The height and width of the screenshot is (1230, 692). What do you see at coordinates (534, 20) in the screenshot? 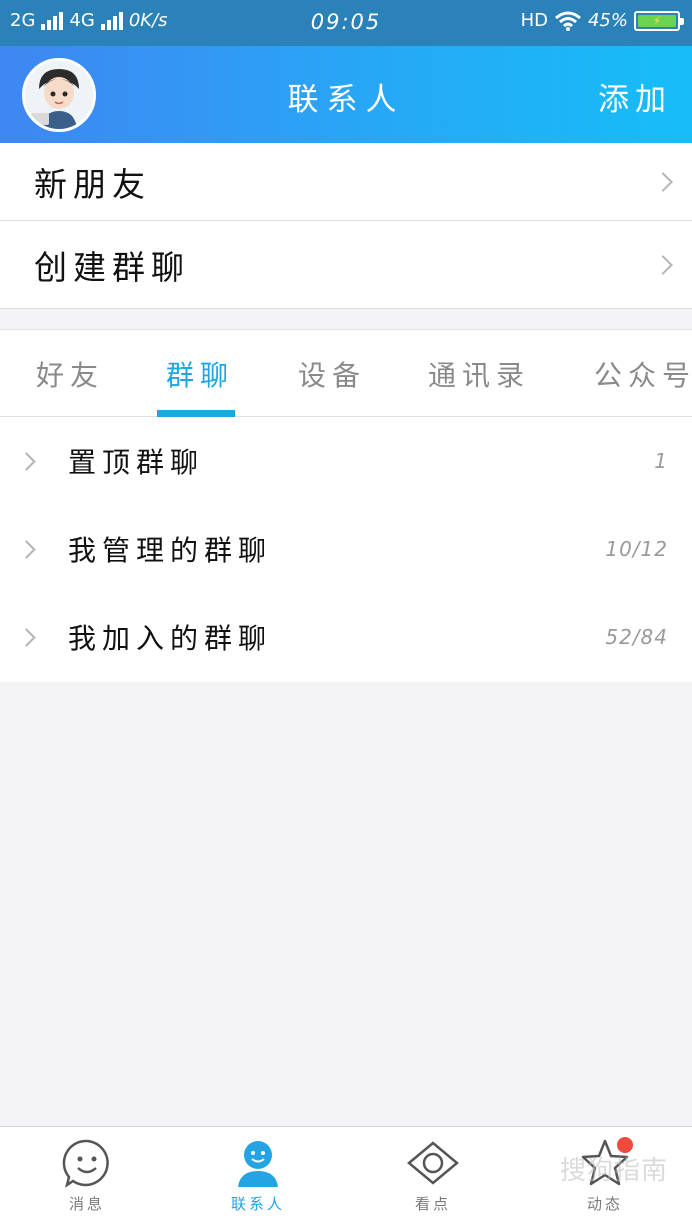
I see `hd-label: HD` at bounding box center [534, 20].